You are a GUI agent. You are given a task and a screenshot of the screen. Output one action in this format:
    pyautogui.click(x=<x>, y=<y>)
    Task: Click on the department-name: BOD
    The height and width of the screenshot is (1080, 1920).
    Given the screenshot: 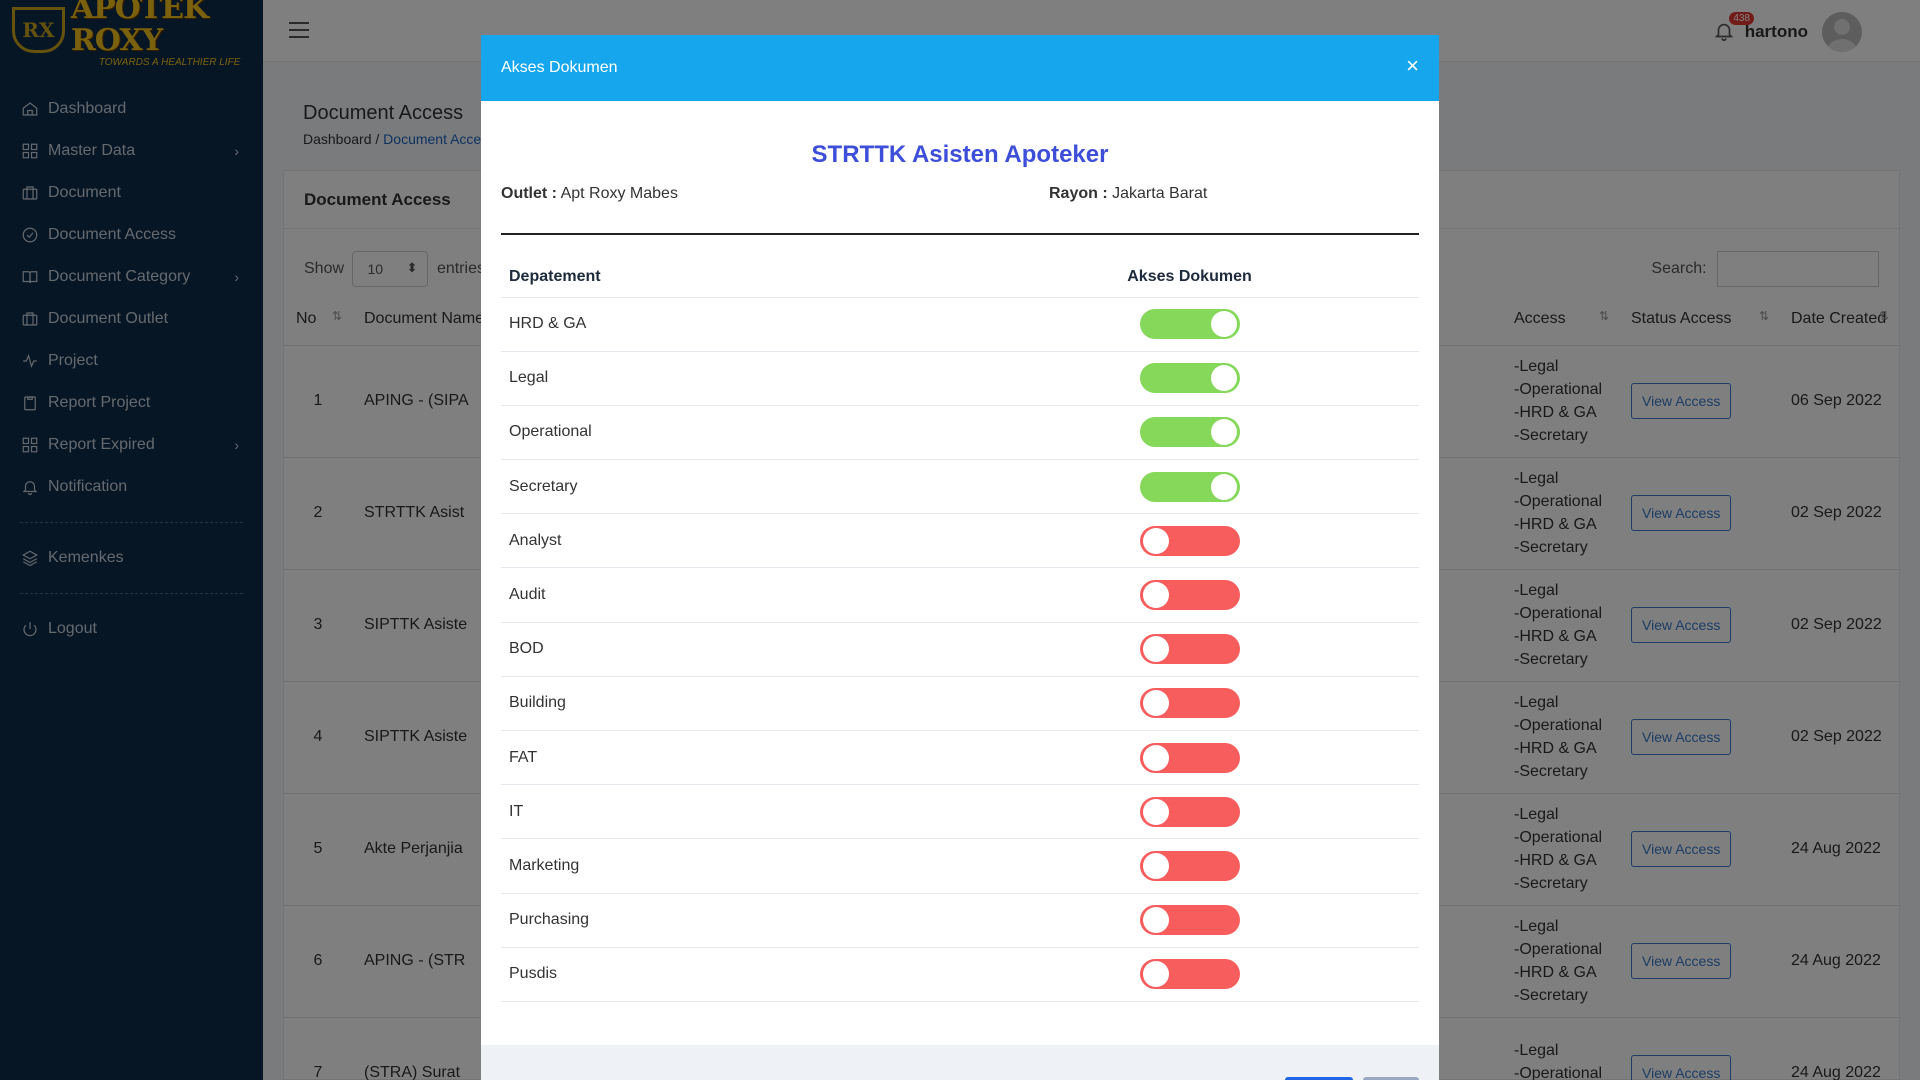 What is the action you would take?
    pyautogui.click(x=730, y=649)
    